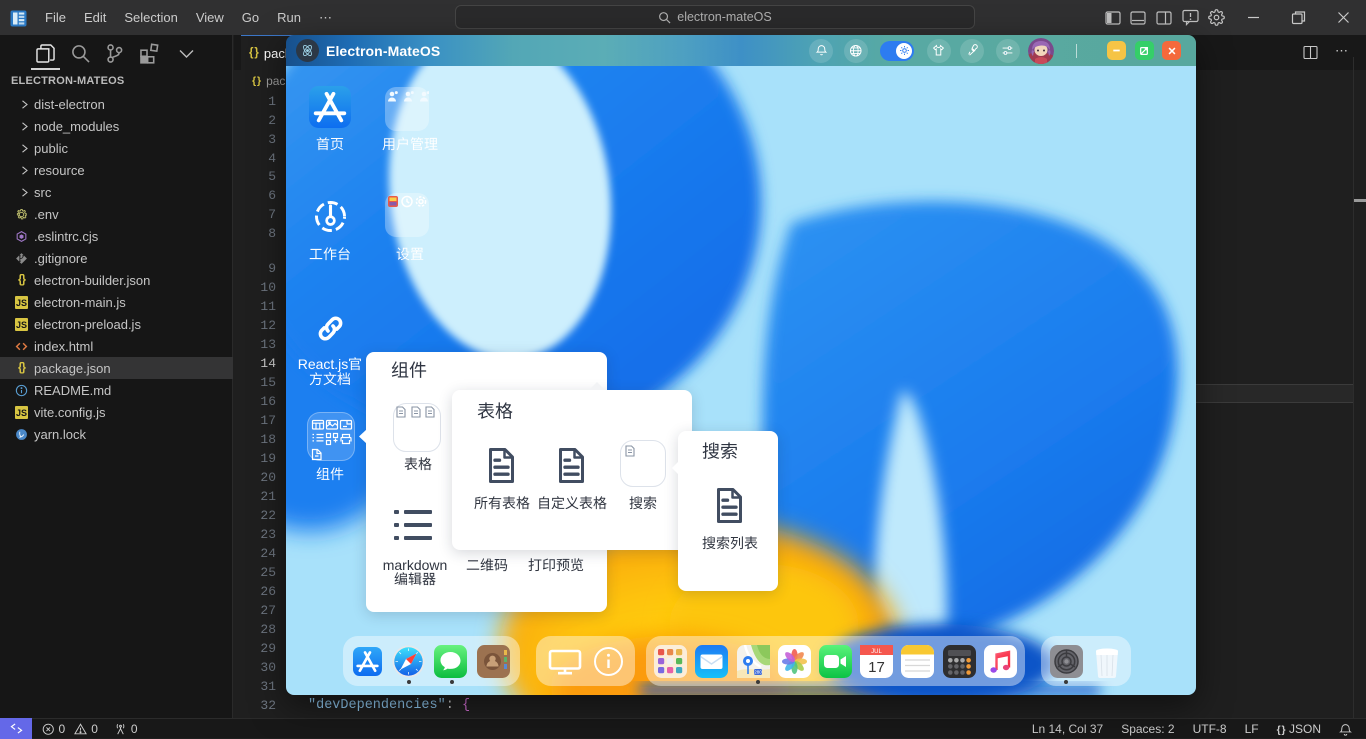 The image size is (1366, 739). I want to click on svg-text: 17, so click(876, 667).